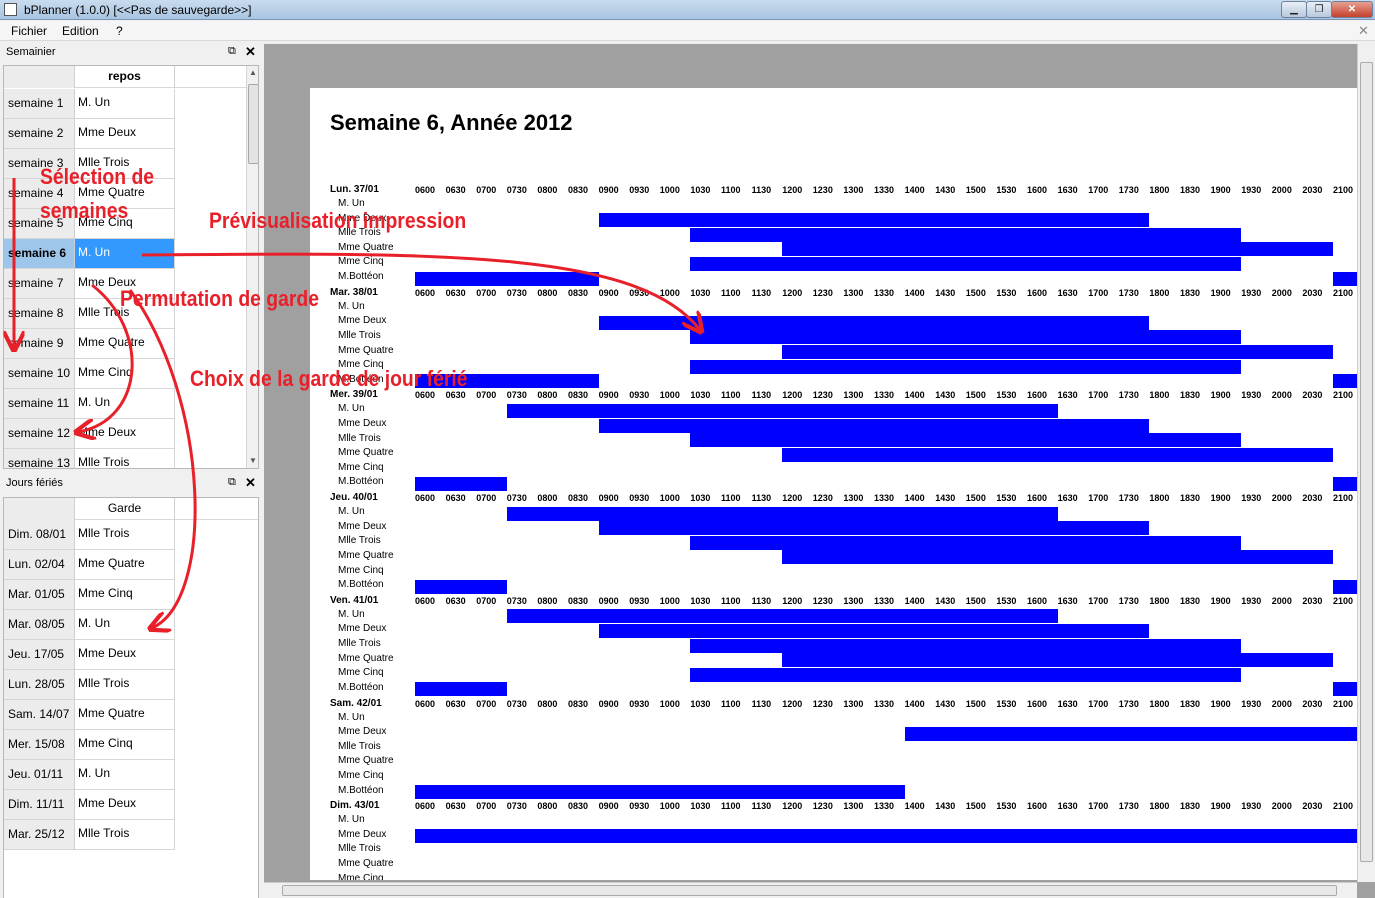 This screenshot has width=1375, height=898. I want to click on time-label: 1900, so click(1220, 806).